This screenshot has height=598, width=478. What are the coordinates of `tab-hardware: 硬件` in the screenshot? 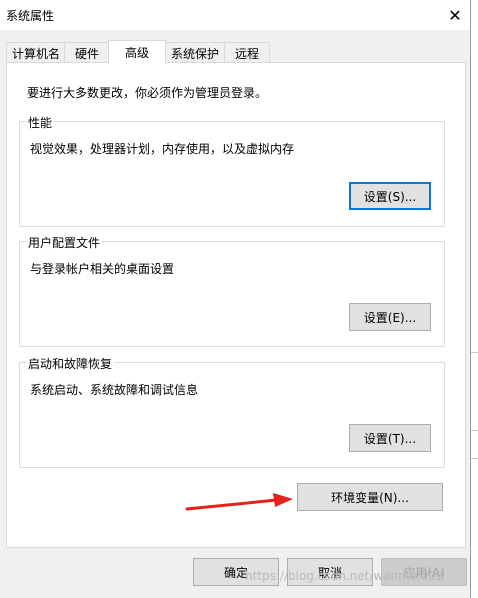 It's located at (87, 52).